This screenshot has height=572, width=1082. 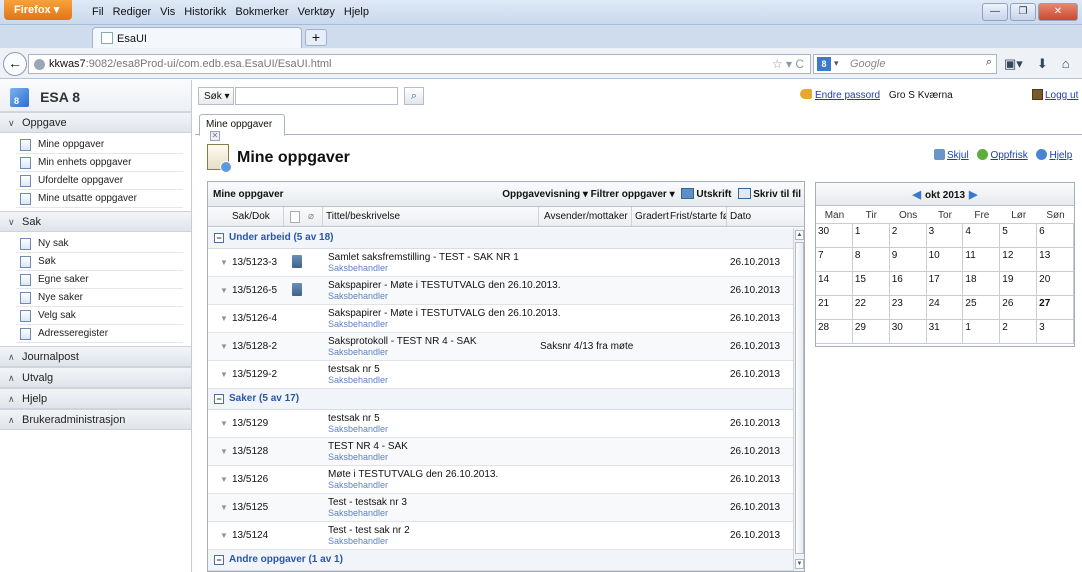 I want to click on site-identity-icon, so click(x=39, y=64).